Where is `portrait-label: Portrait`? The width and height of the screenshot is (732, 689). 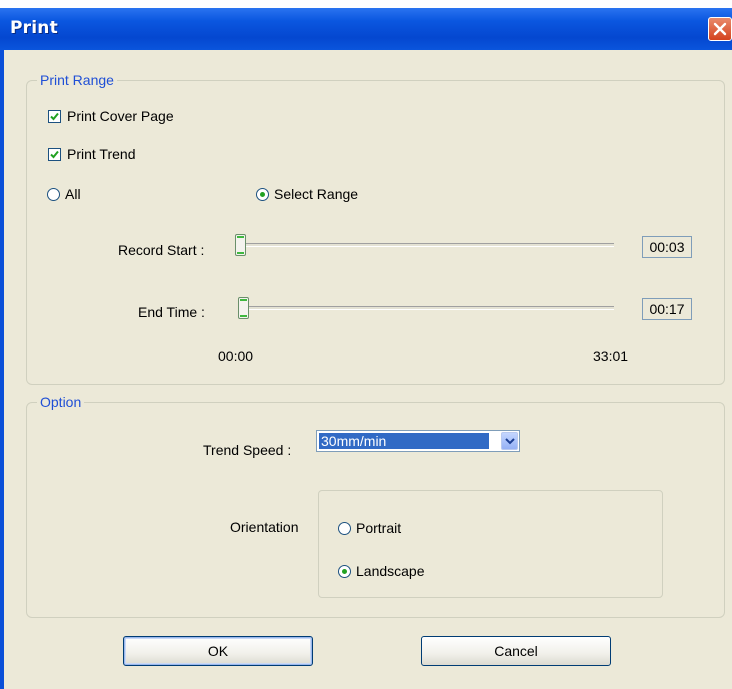
portrait-label: Portrait is located at coordinates (379, 528).